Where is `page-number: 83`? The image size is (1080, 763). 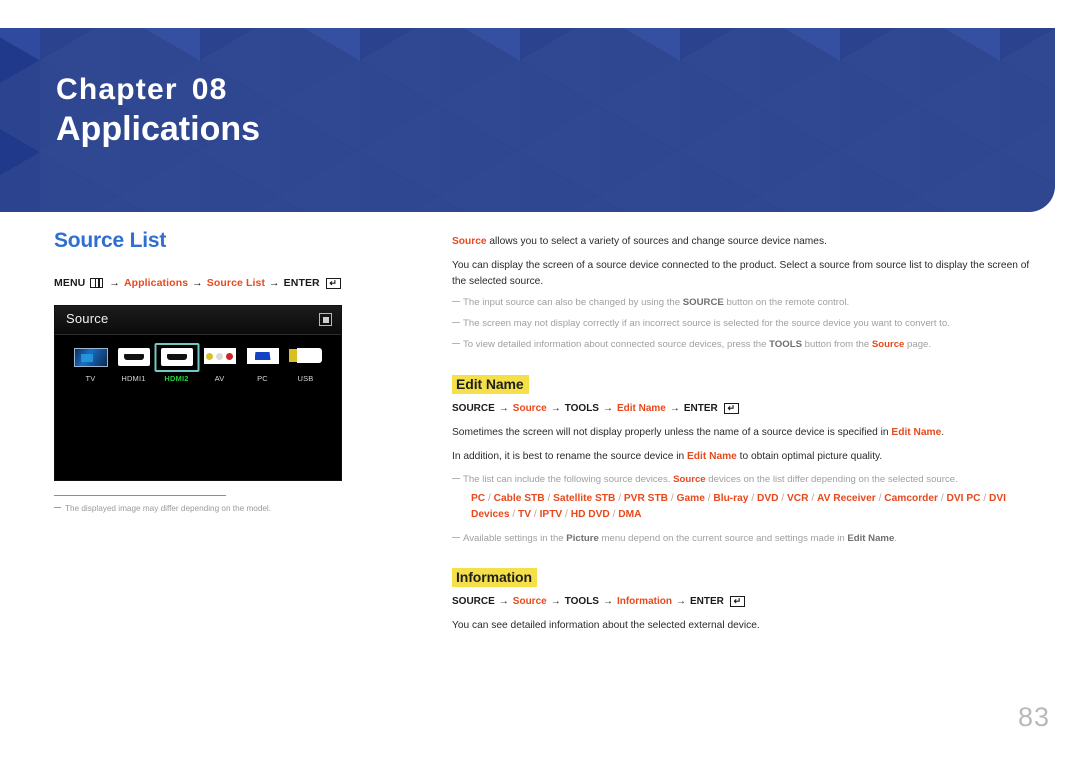 page-number: 83 is located at coordinates (1033, 717).